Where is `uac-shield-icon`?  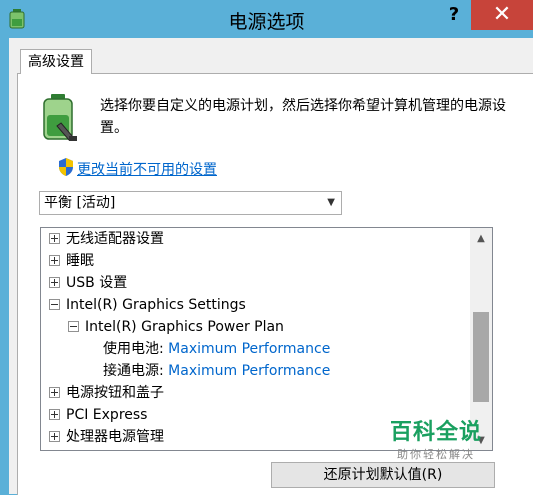
uac-shield-icon is located at coordinates (66, 167).